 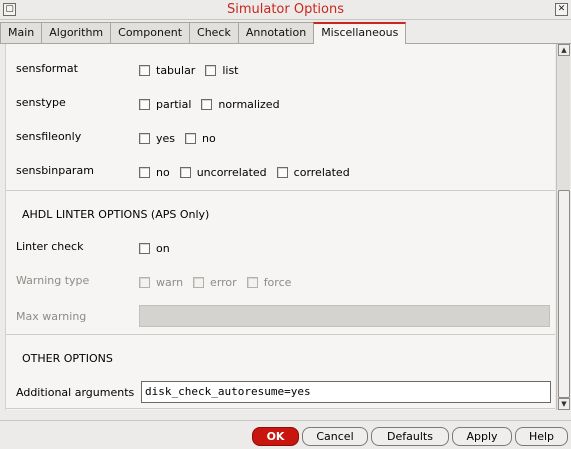 I want to click on warning-type-warn-checkbox, so click(x=144, y=282).